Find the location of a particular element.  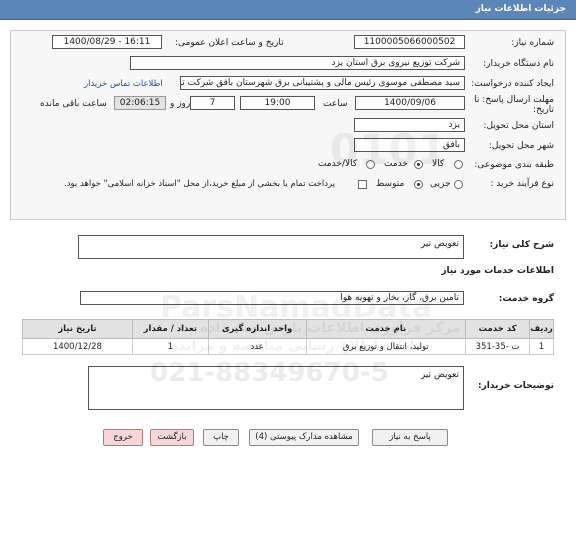

treasury-payment-checkbox is located at coordinates (362, 184).